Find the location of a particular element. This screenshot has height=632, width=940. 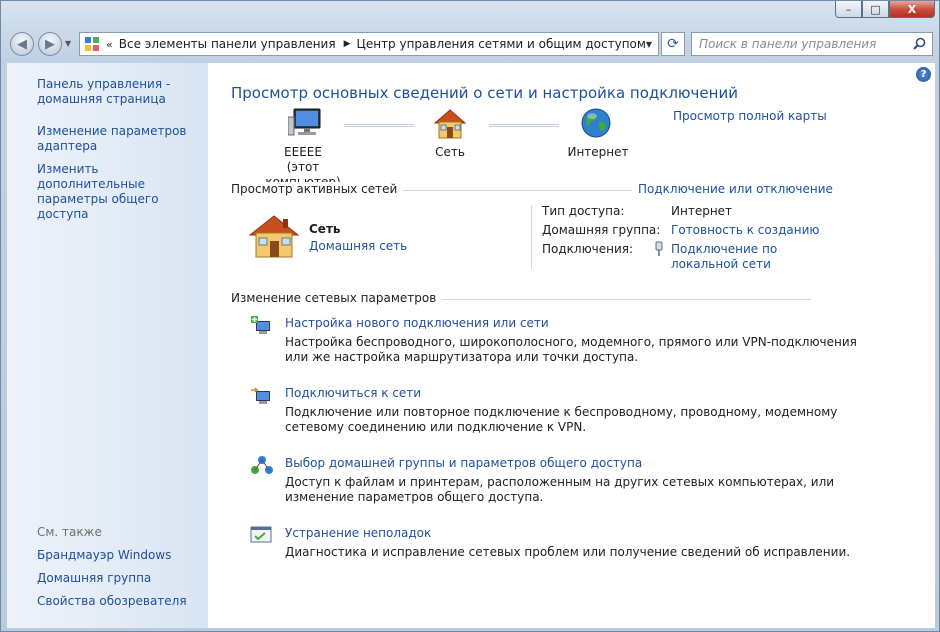

address-dropdown-icon: ▼ is located at coordinates (649, 44).